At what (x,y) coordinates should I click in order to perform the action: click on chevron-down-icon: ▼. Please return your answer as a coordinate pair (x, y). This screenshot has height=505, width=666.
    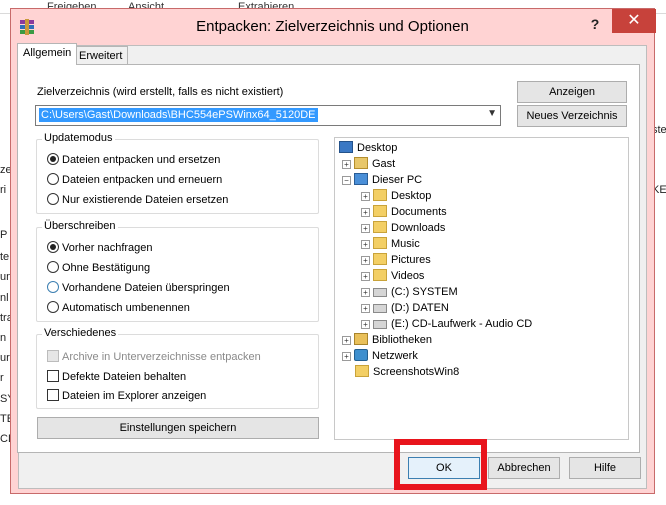
    Looking at the image, I should click on (492, 113).